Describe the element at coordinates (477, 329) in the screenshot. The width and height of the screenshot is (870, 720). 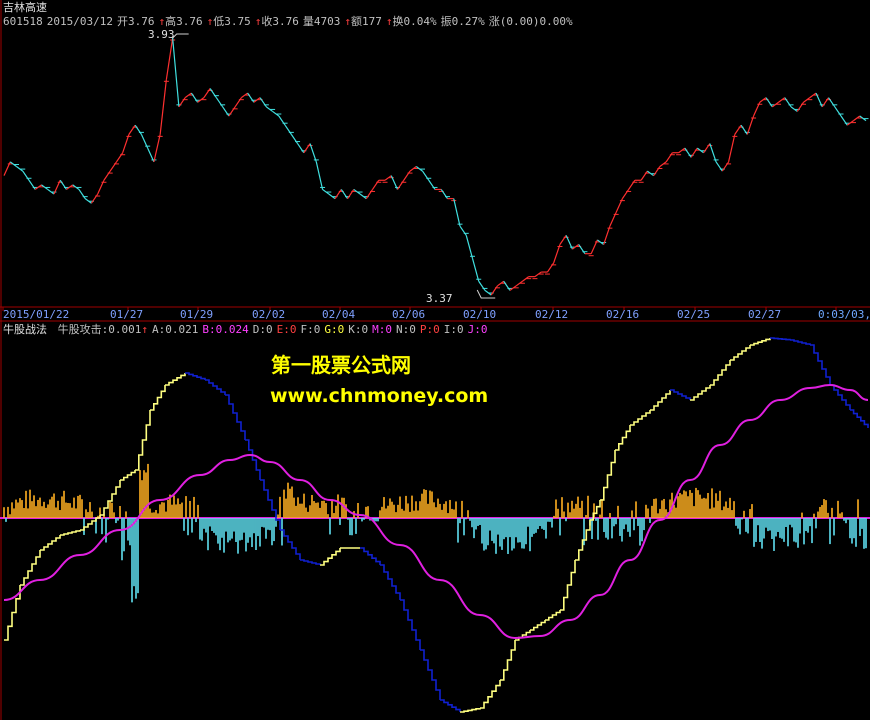
I see `indicator-param: J:0` at that location.